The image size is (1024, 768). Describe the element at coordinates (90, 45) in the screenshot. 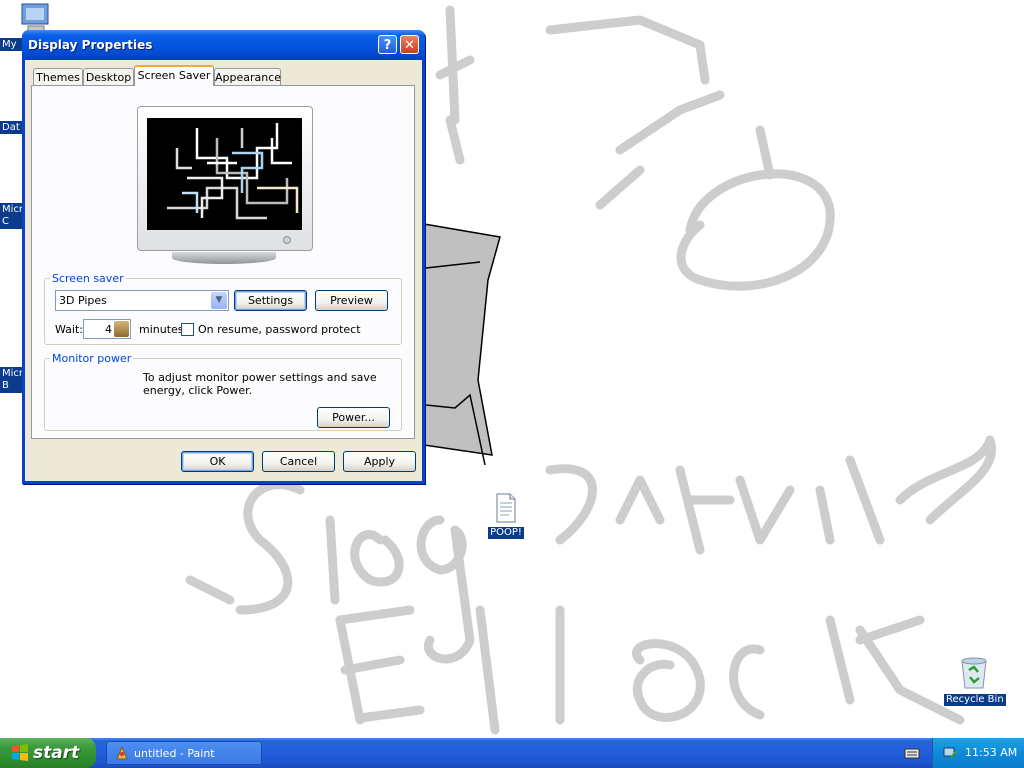

I see `window-title: Display Properties` at that location.